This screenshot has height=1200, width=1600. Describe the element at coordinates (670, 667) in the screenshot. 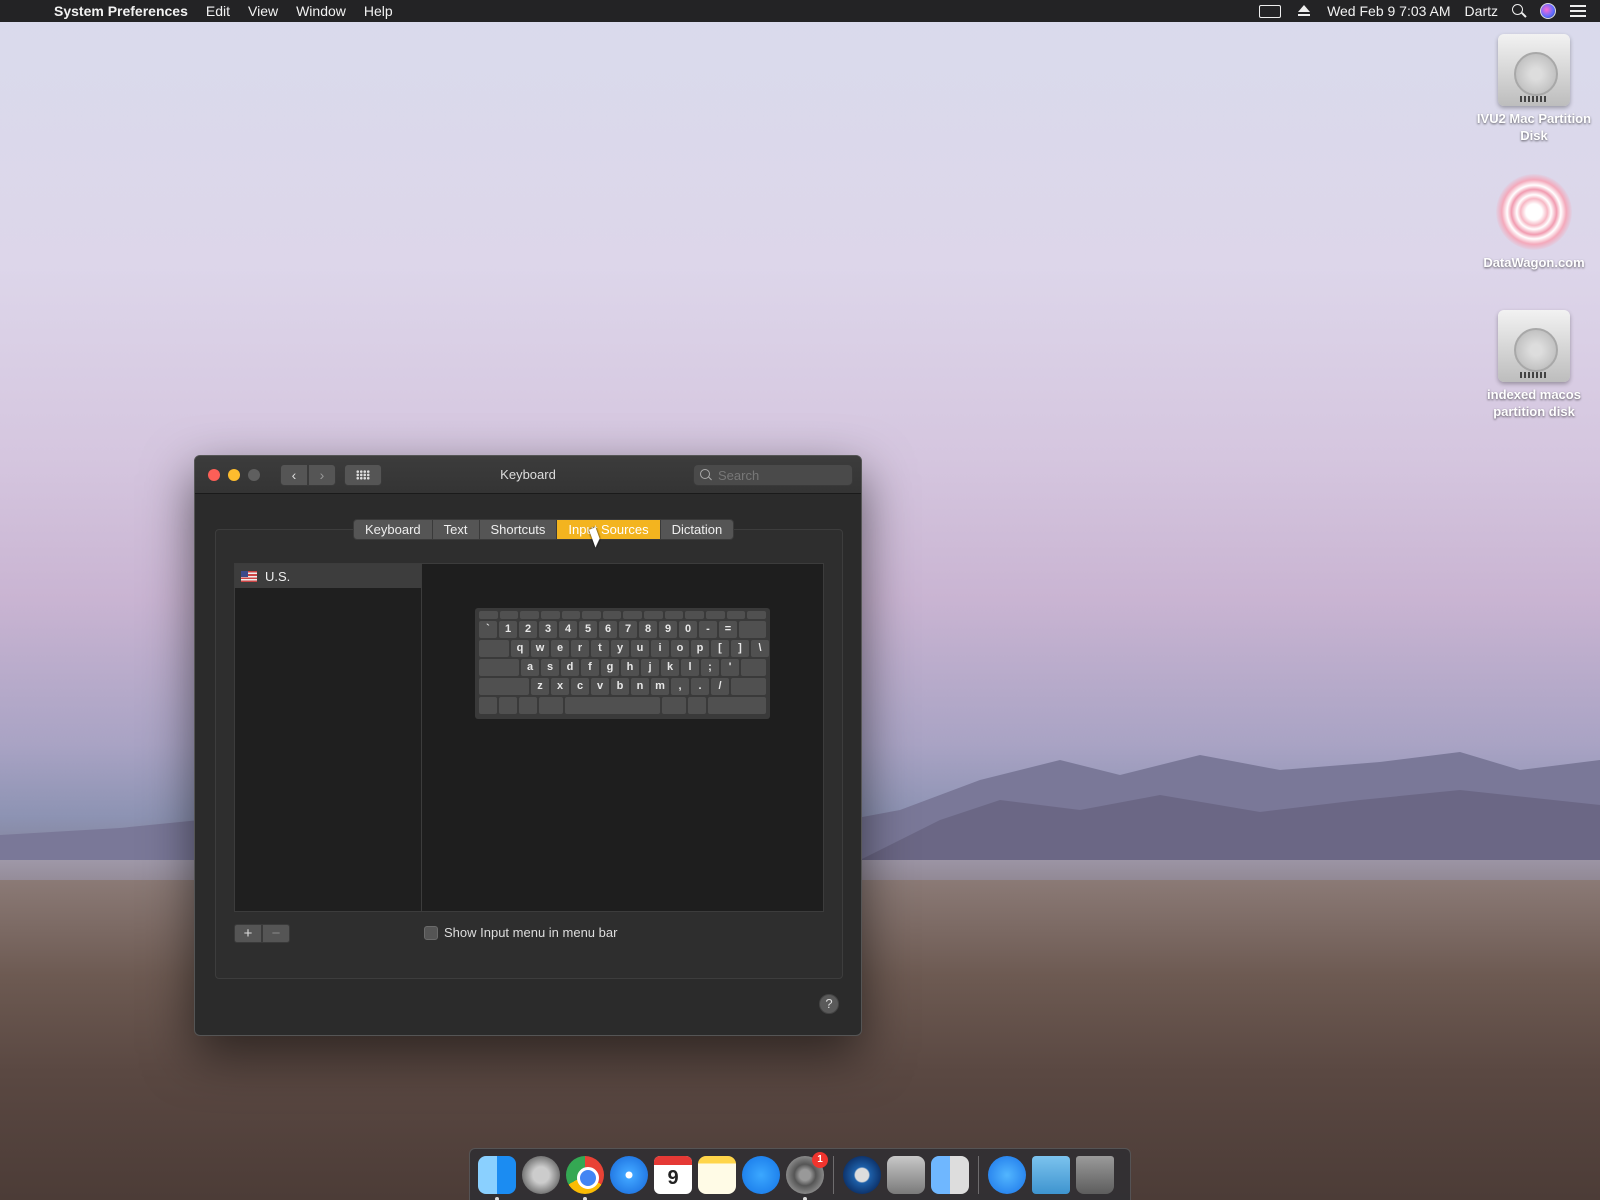

I see `key: k` at that location.